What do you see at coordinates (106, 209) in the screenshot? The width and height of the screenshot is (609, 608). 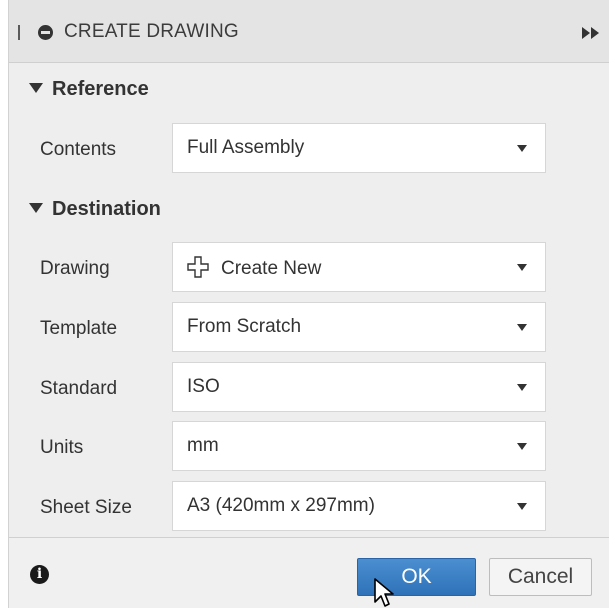 I see `destination-header-label: Destination` at bounding box center [106, 209].